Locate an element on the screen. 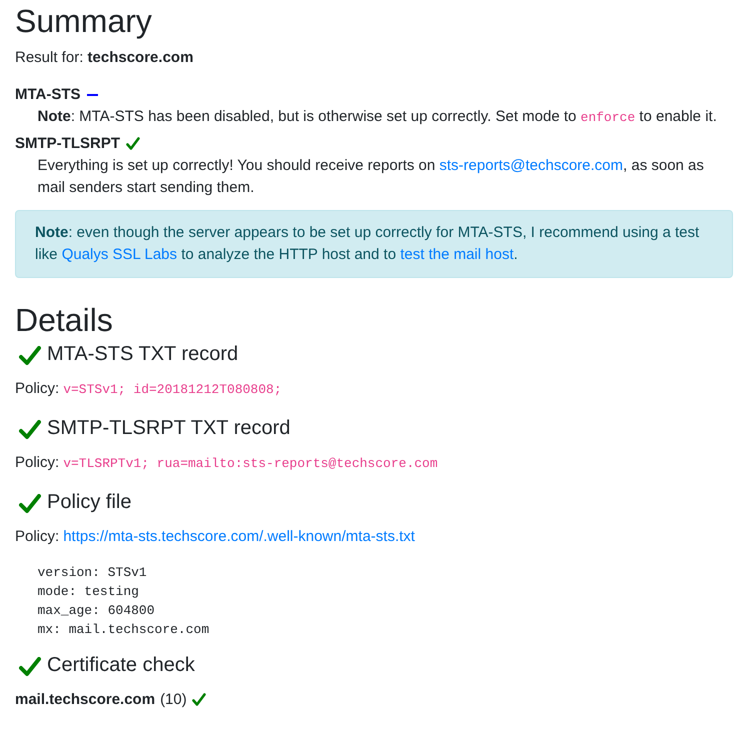 Image resolution: width=748 pixels, height=730 pixels. check-name: SMTP-TLSRPT is located at coordinates (67, 144).